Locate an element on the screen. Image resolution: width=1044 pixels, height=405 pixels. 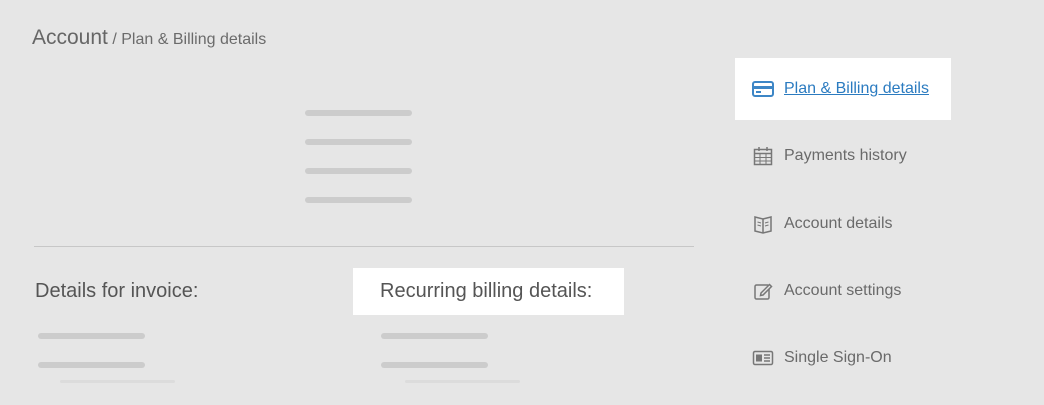
edit-icon is located at coordinates (763, 291).